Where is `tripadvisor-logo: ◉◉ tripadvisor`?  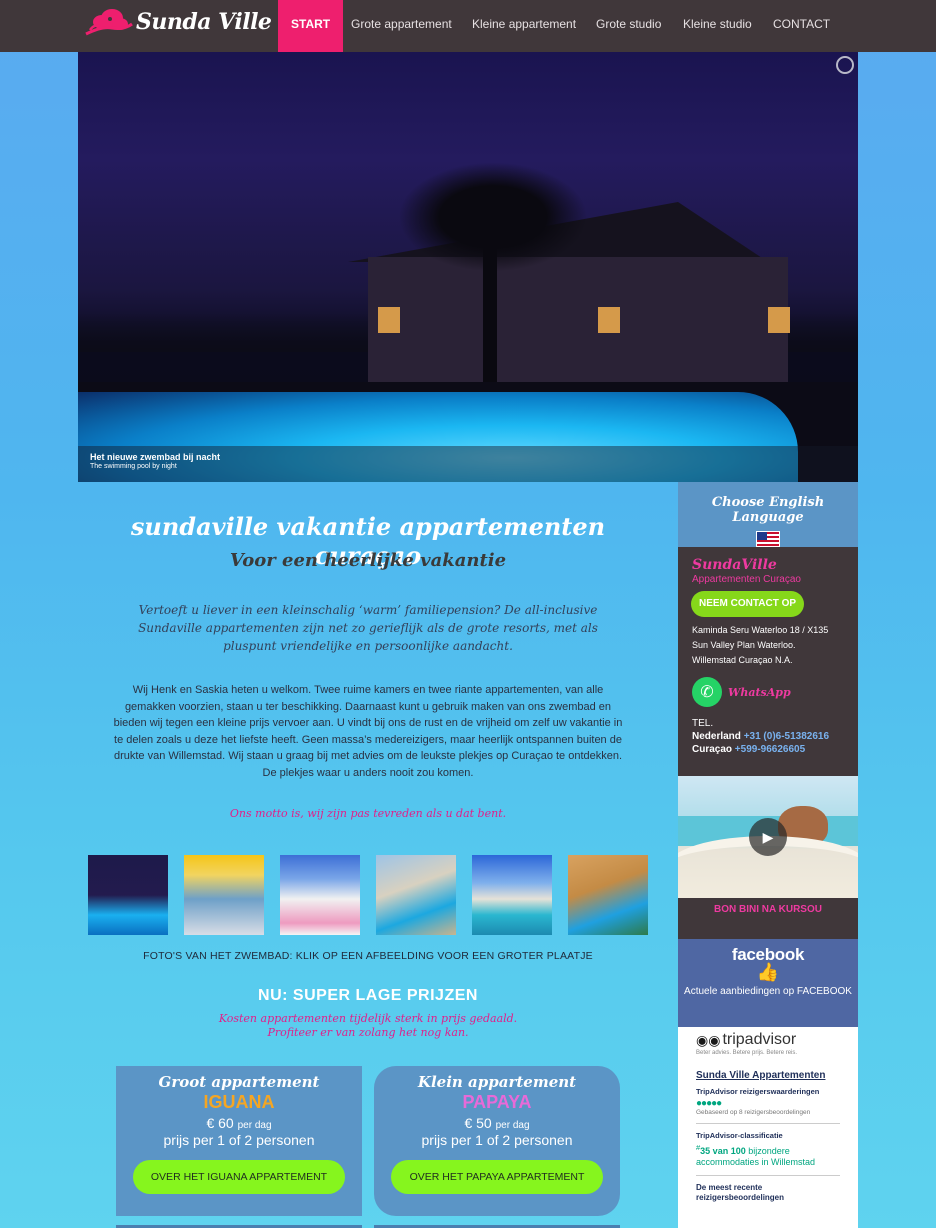 tripadvisor-logo: ◉◉ tripadvisor is located at coordinates (768, 1040).